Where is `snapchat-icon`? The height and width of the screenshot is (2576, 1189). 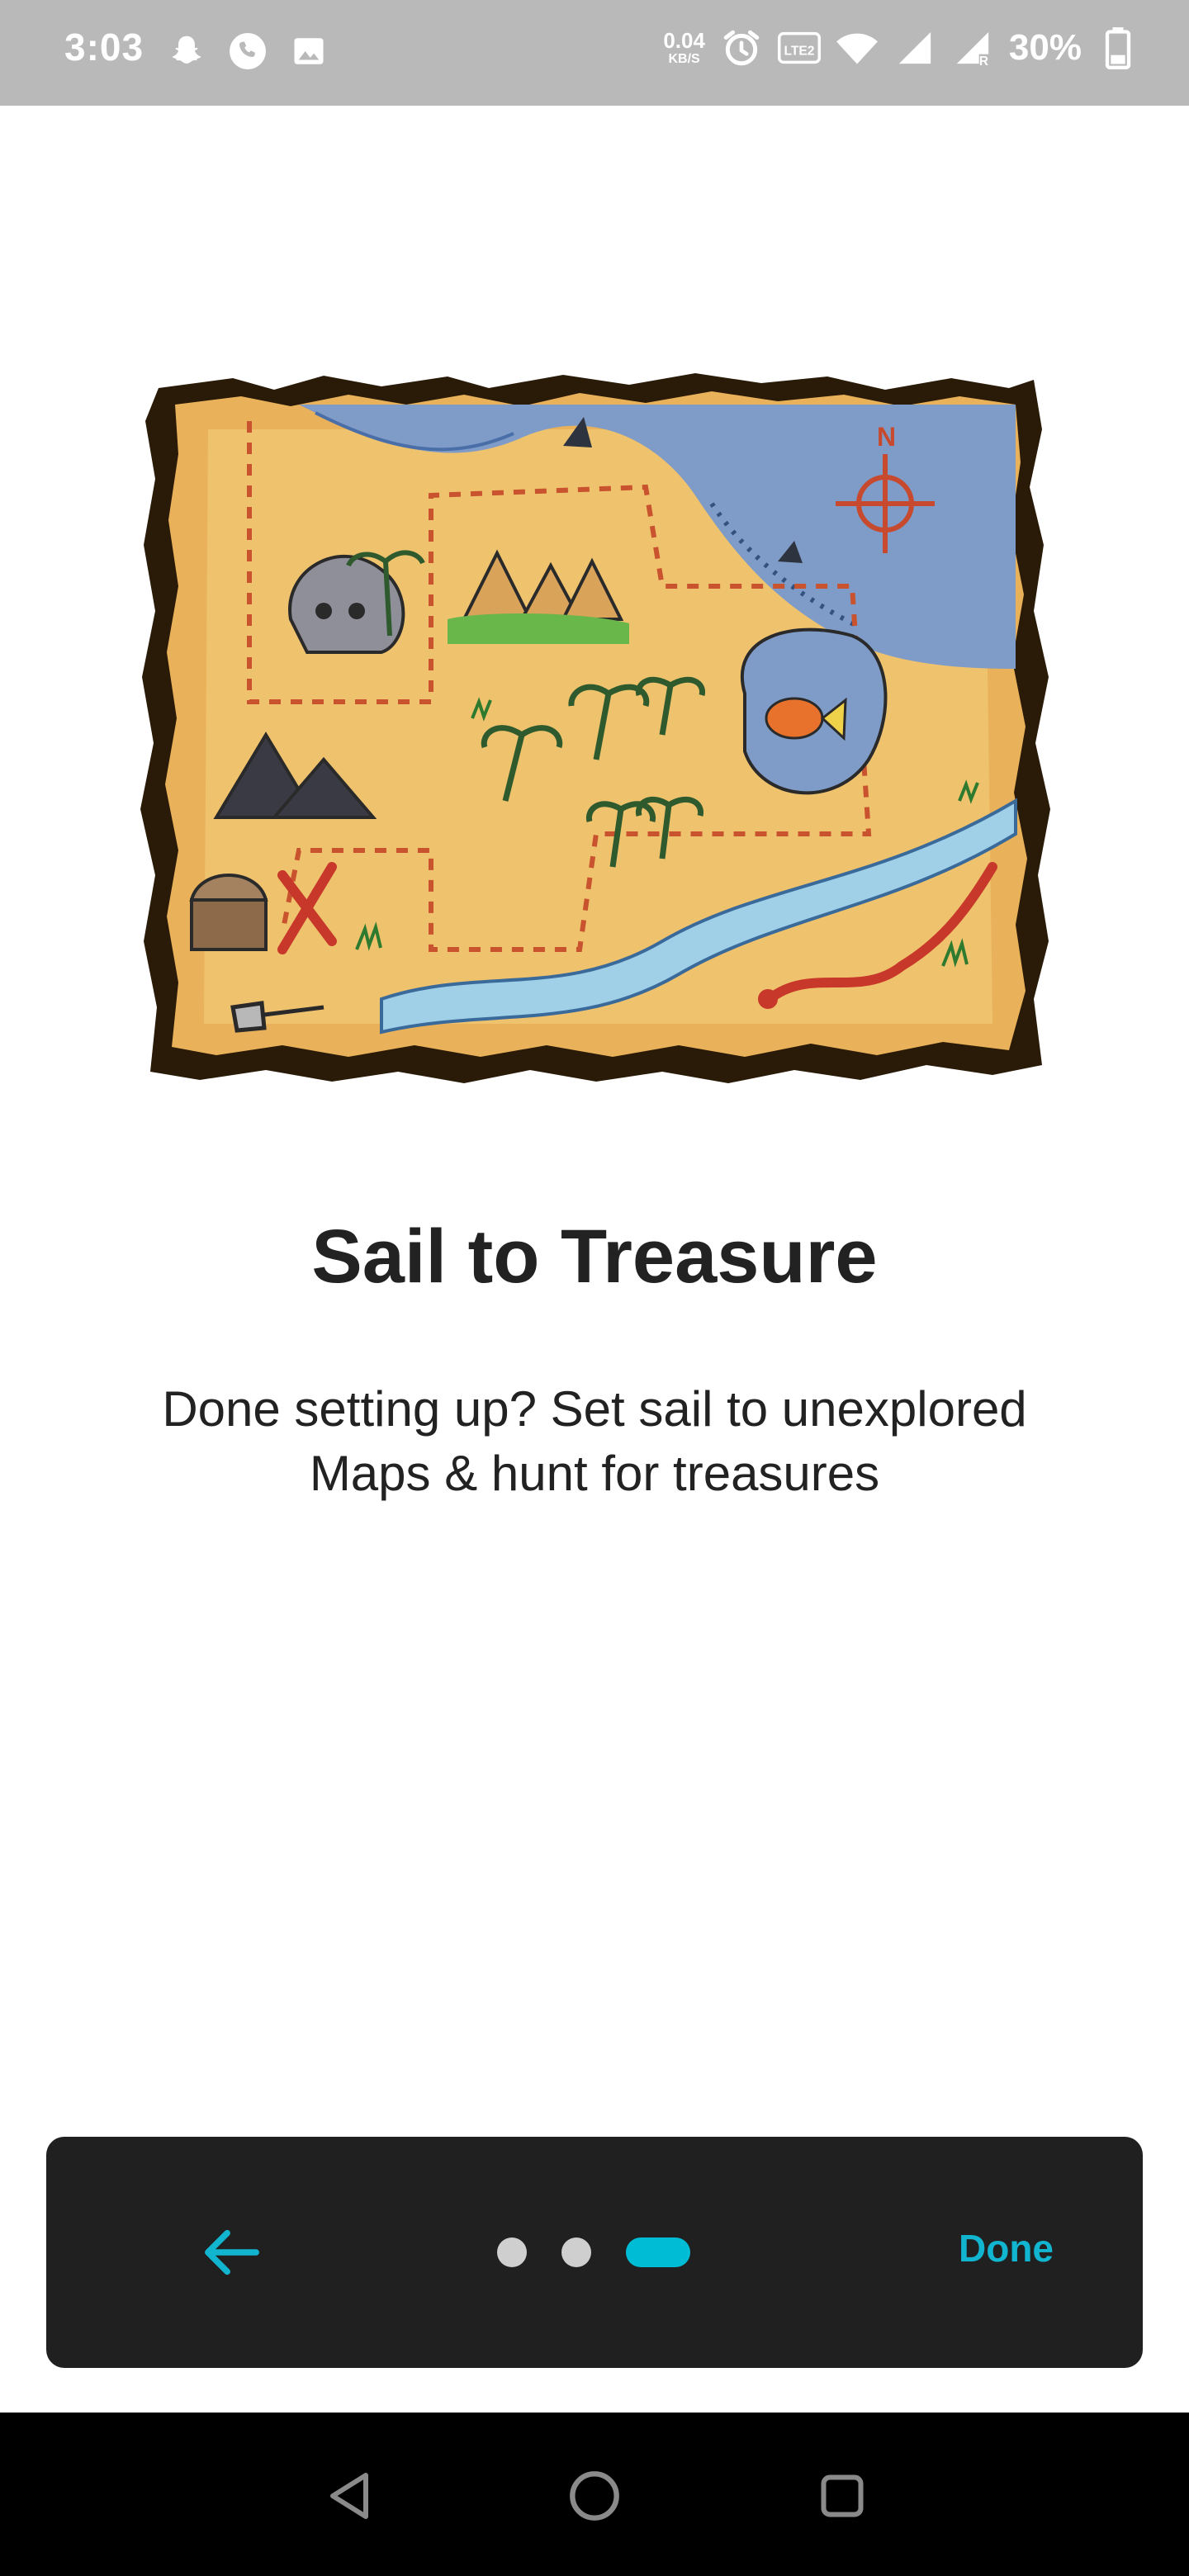
snapchat-icon is located at coordinates (186, 51).